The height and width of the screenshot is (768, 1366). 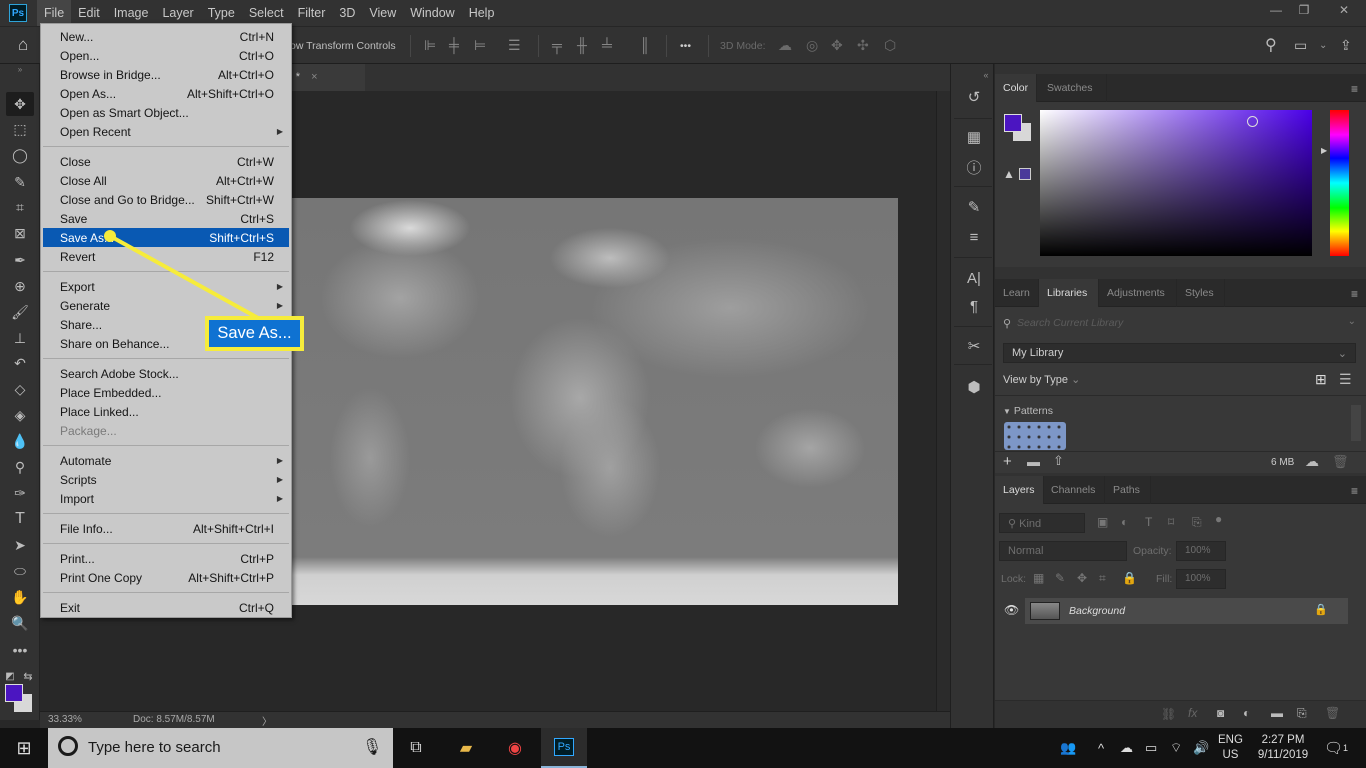 What do you see at coordinates (166, 460) in the screenshot?
I see `menu-item-automate: Automate ▶` at bounding box center [166, 460].